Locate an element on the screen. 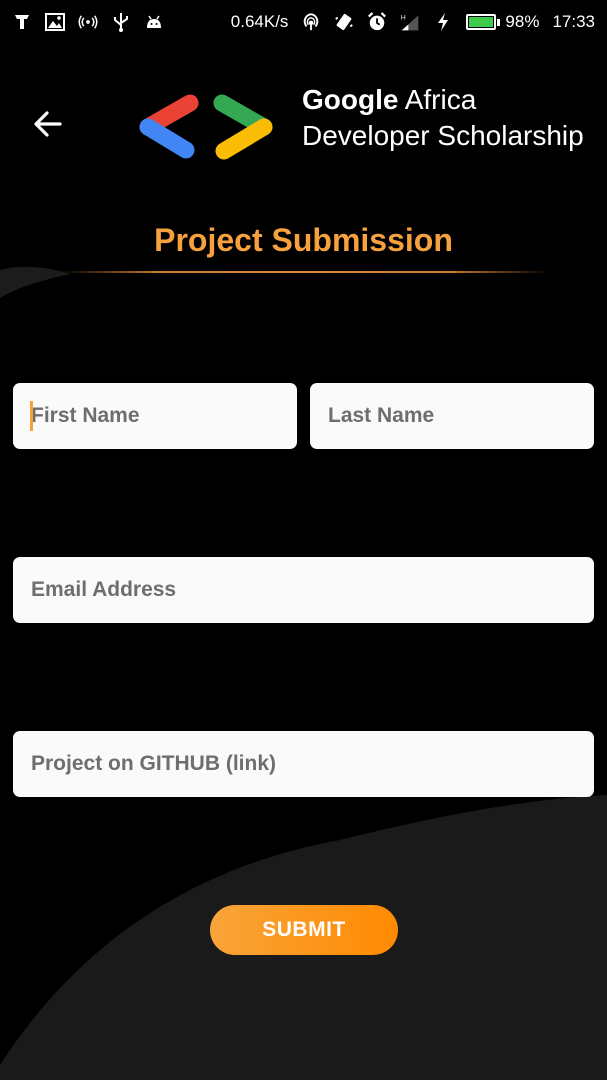  email-input is located at coordinates (312, 590).